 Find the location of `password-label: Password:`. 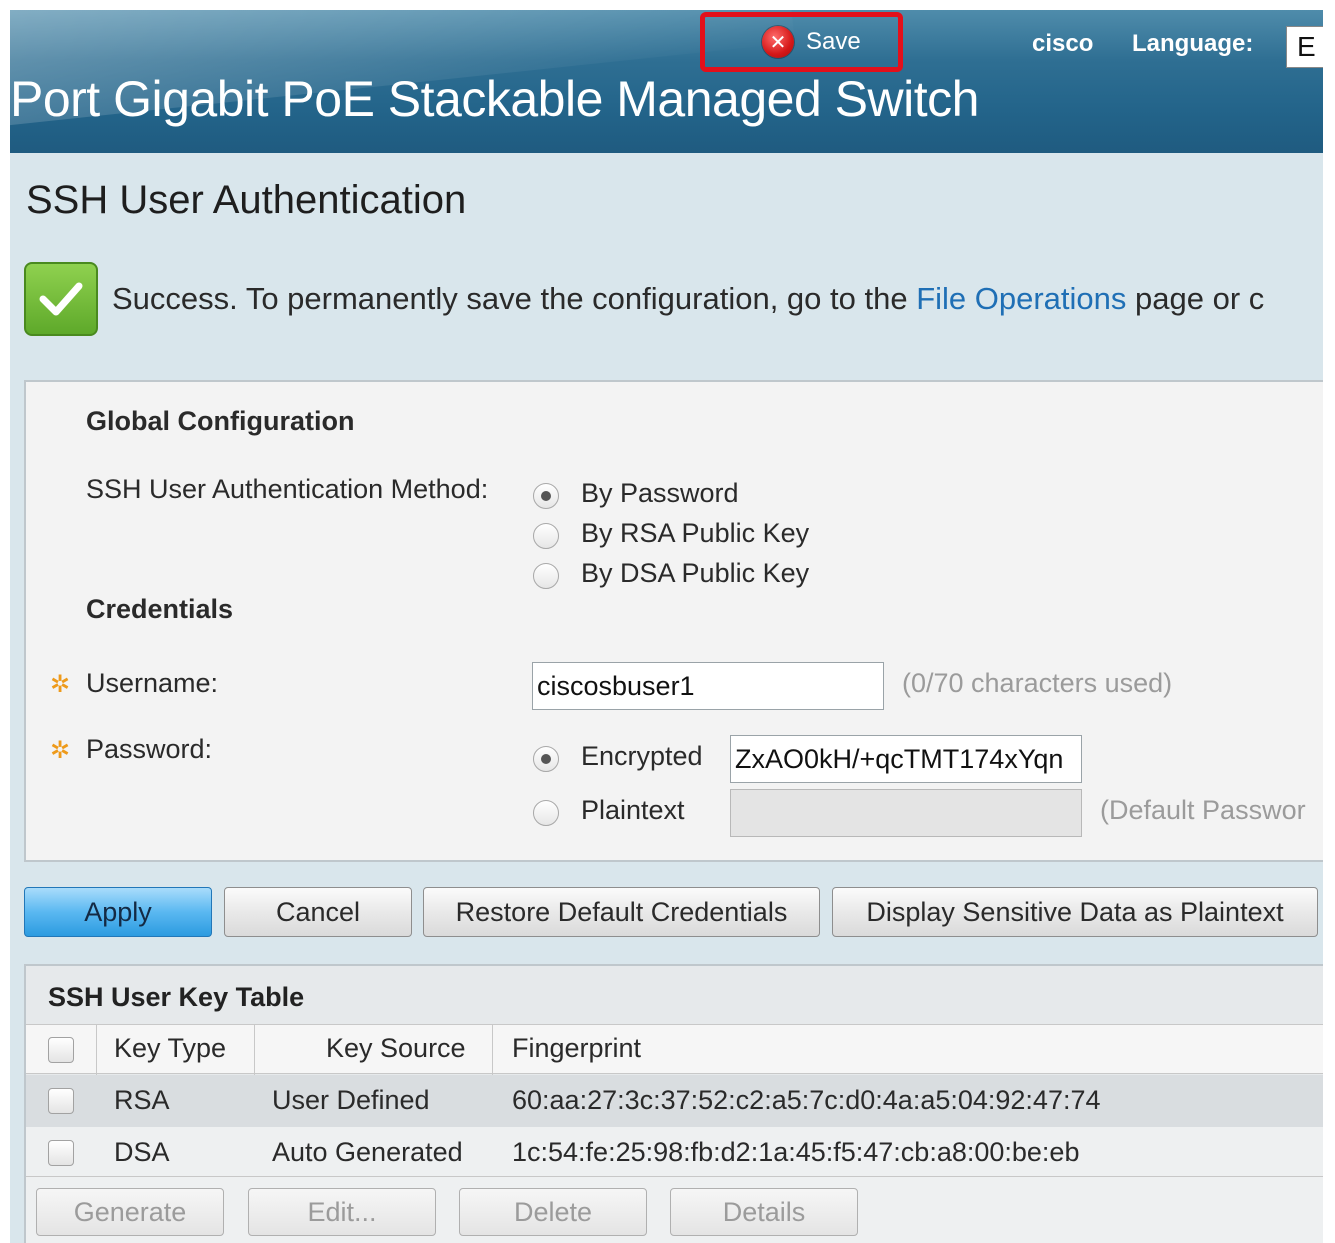

password-label: Password: is located at coordinates (149, 749).